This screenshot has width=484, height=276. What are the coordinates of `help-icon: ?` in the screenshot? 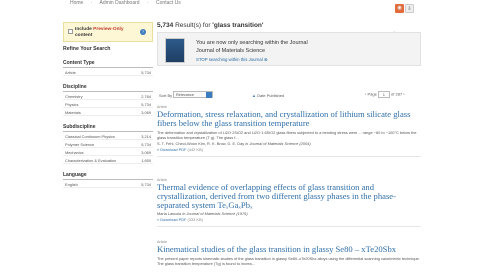 It's located at (143, 32).